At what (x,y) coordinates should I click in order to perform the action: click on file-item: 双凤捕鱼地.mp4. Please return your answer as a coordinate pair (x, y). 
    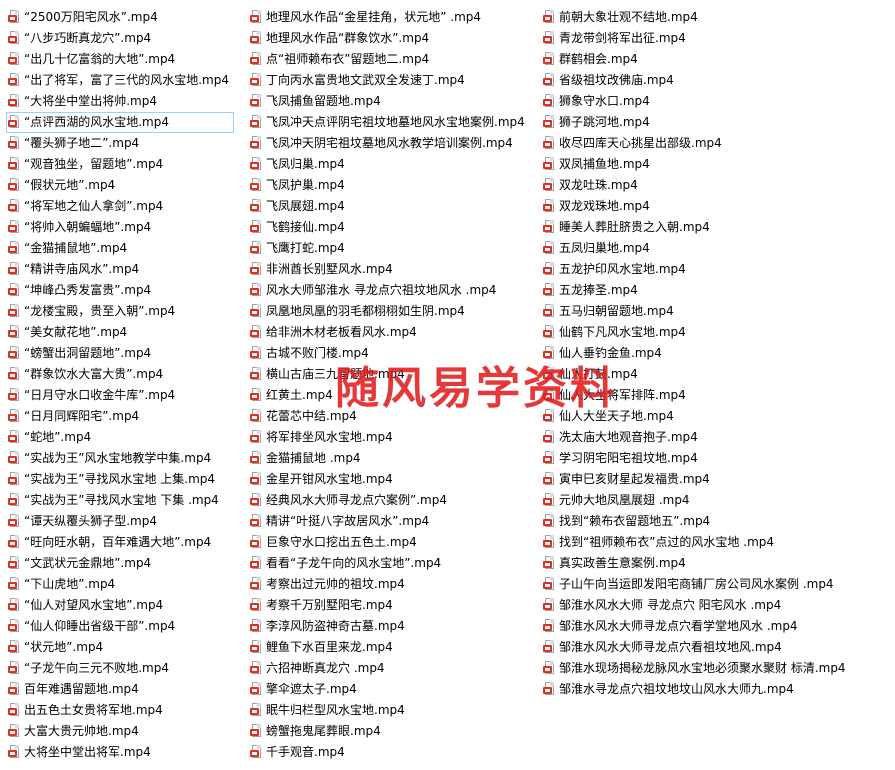
    Looking at the image, I should click on (716, 164).